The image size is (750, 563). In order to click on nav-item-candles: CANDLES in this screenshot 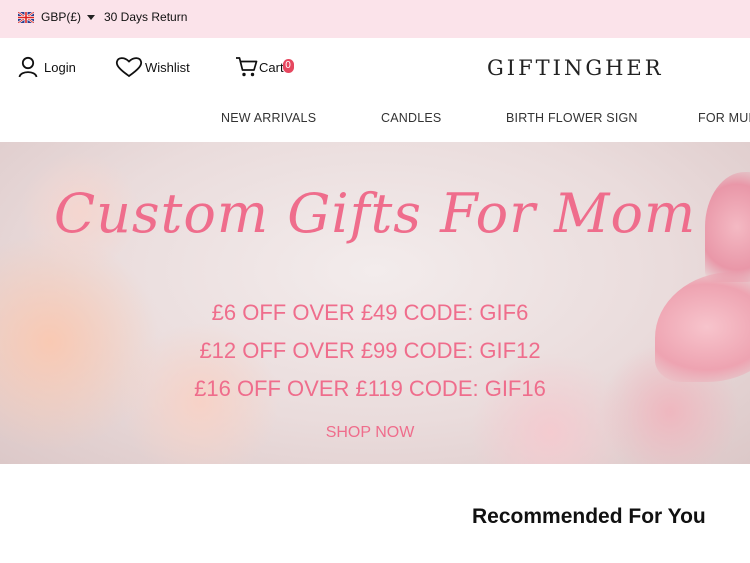, I will do `click(411, 118)`.